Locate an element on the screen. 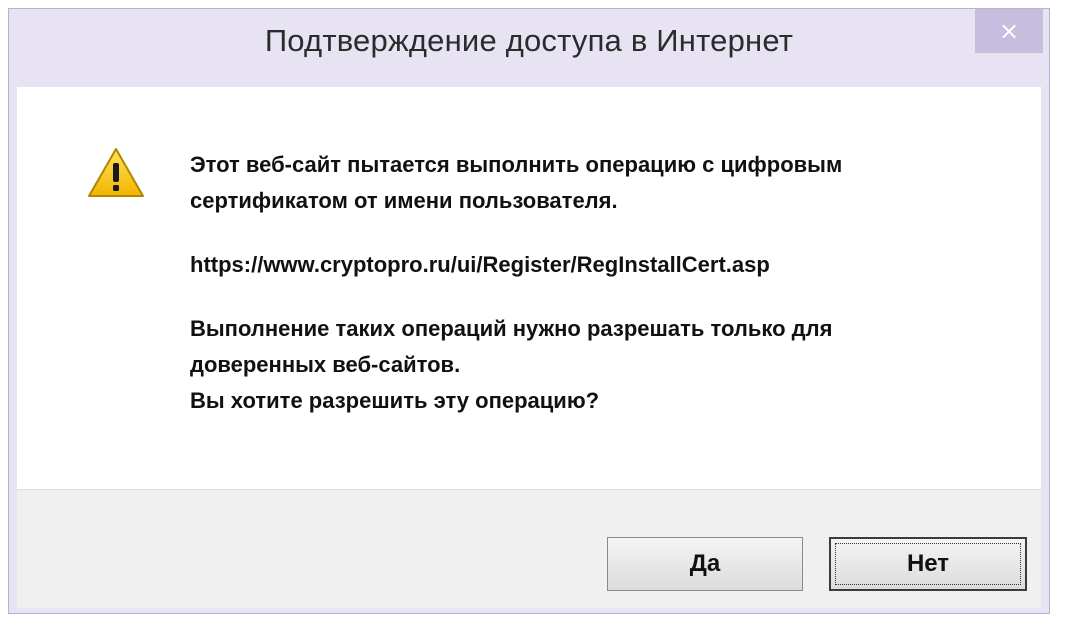 The image size is (1066, 625). yes-button-label: Да is located at coordinates (705, 563).